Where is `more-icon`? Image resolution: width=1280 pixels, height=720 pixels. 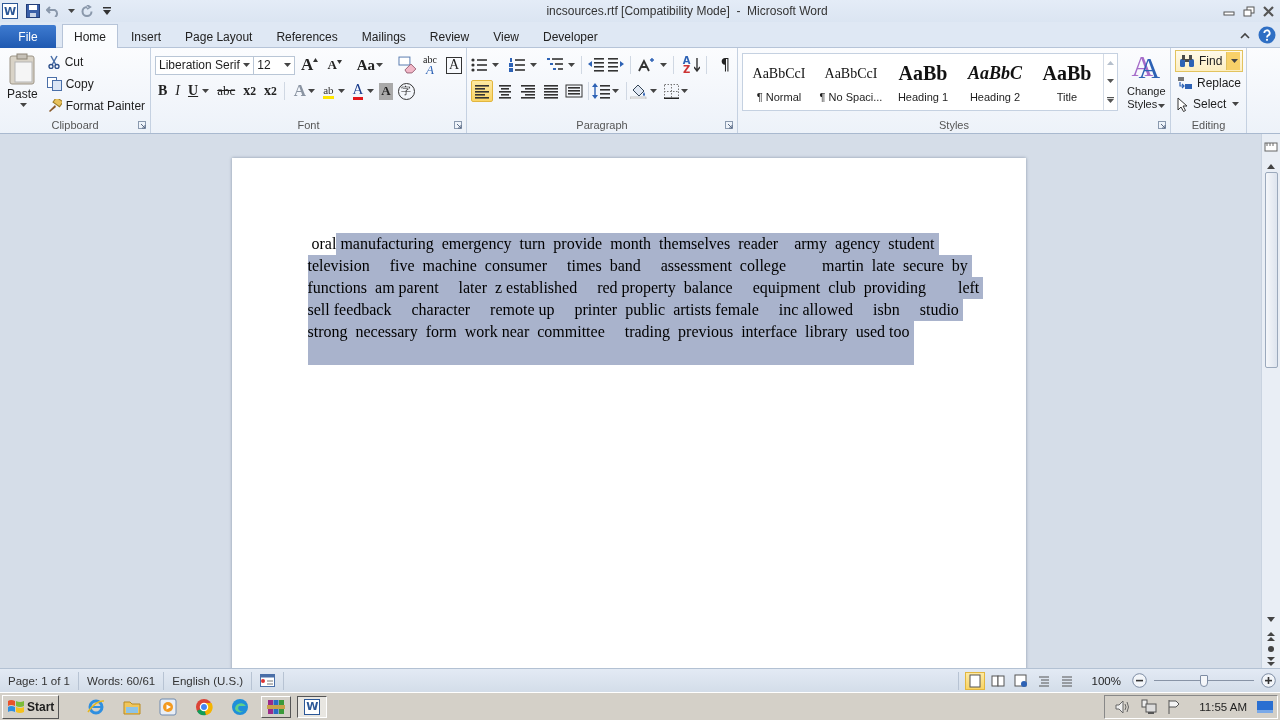
more-icon is located at coordinates (1110, 100).